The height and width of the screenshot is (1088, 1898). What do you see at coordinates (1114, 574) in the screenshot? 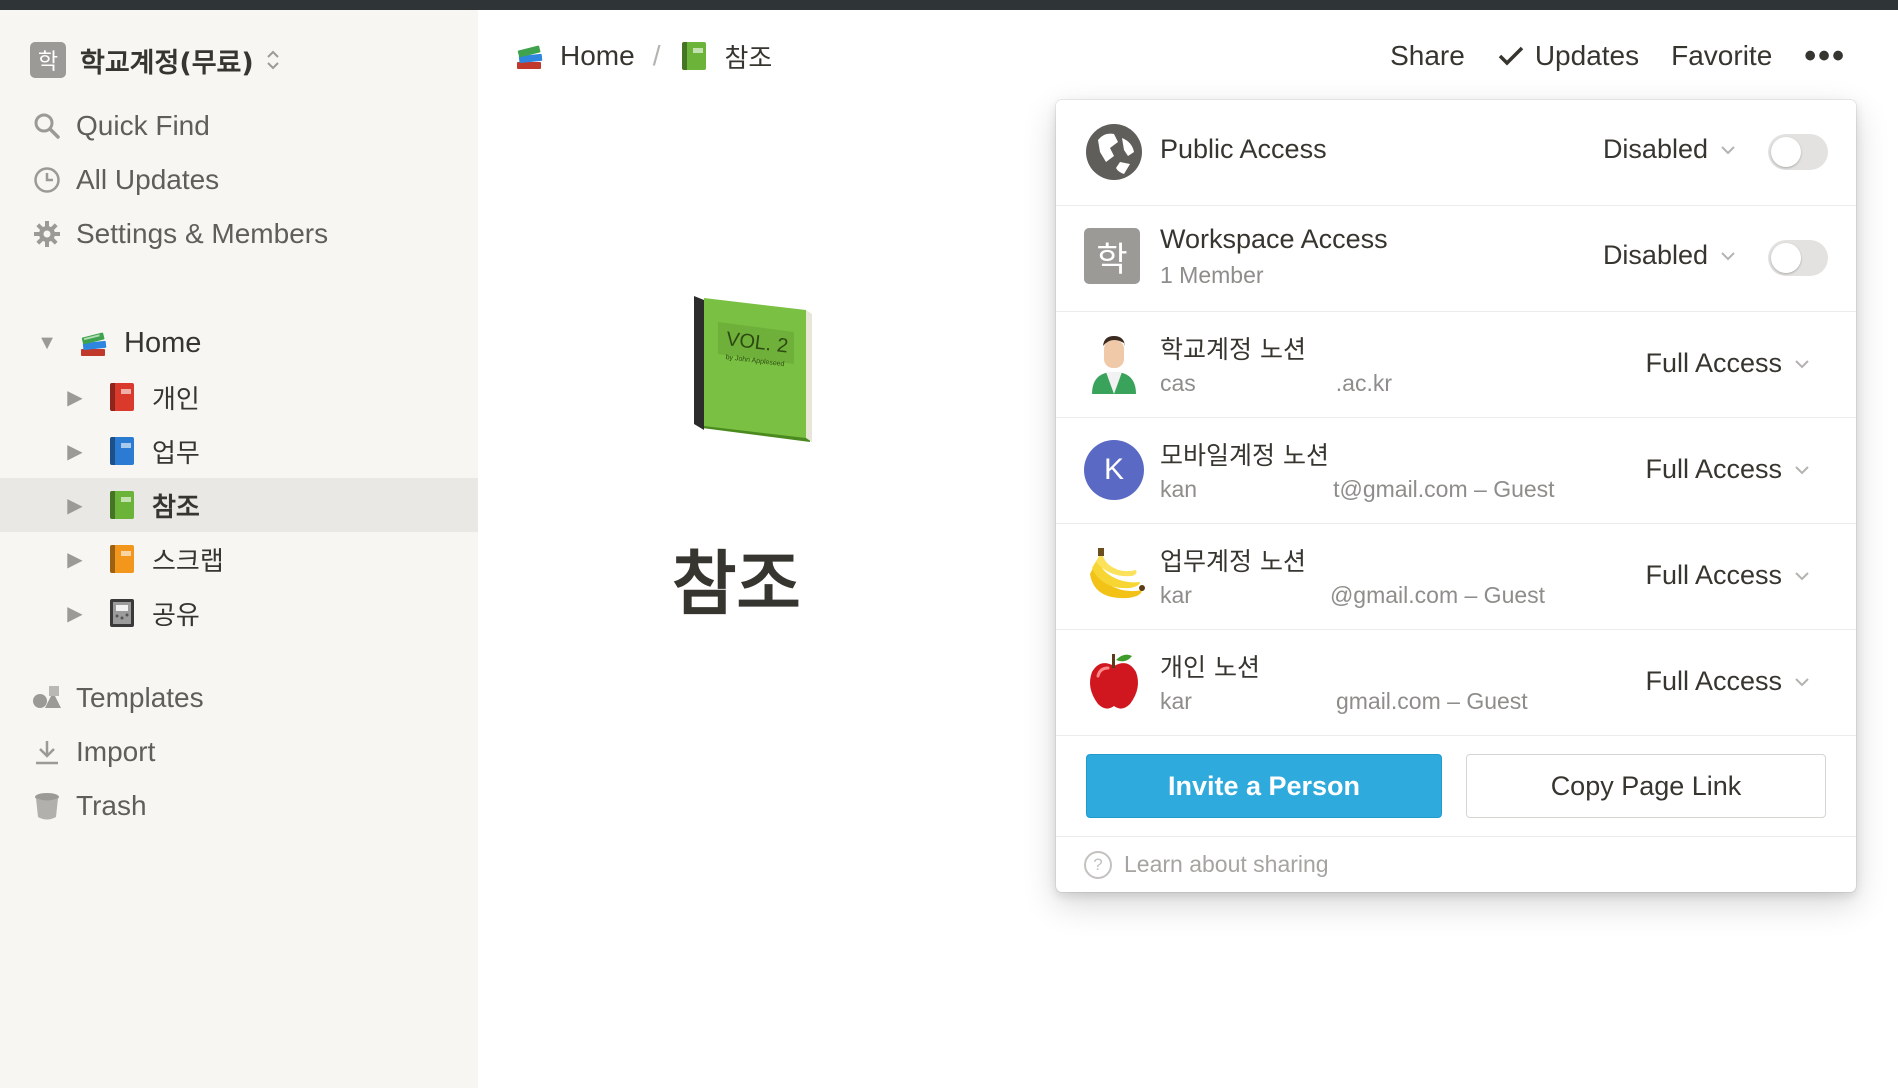
I see `banana-icon` at bounding box center [1114, 574].